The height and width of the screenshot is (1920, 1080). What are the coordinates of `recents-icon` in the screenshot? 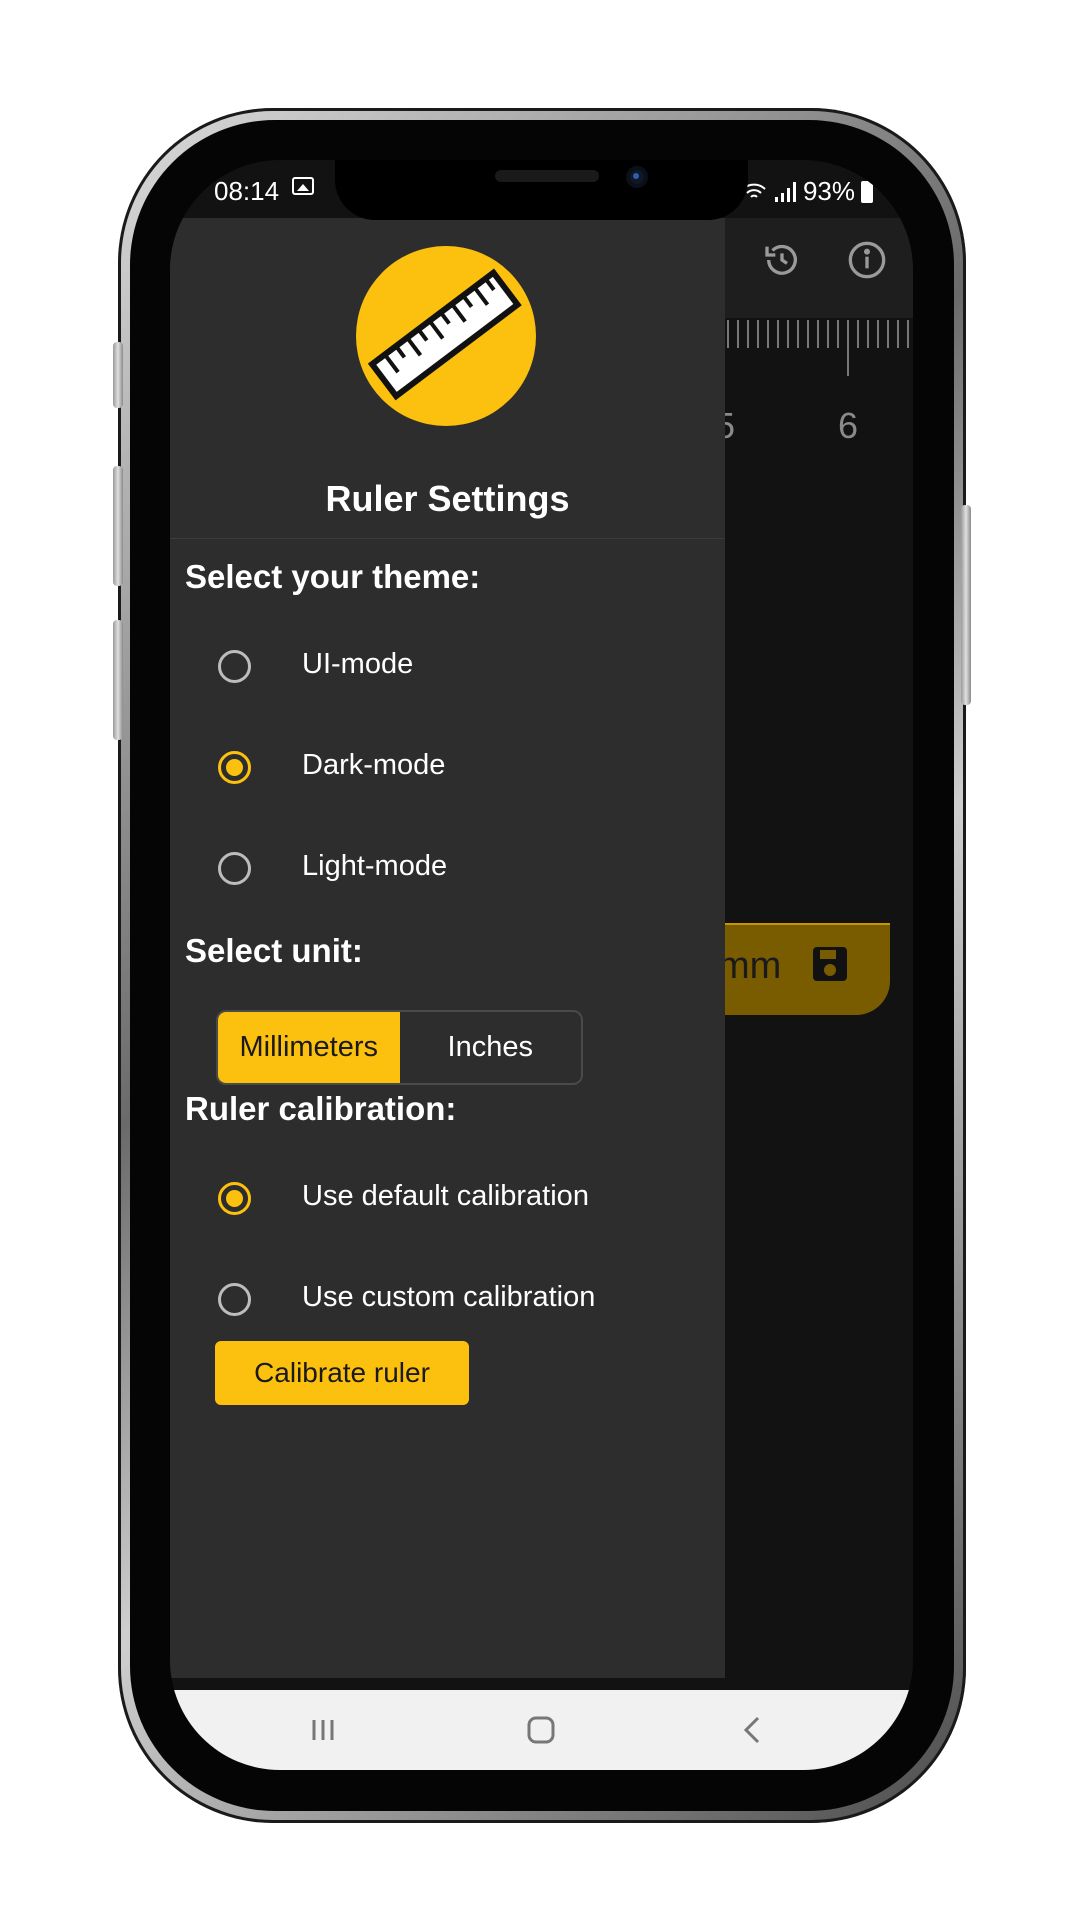 It's located at (323, 1730).